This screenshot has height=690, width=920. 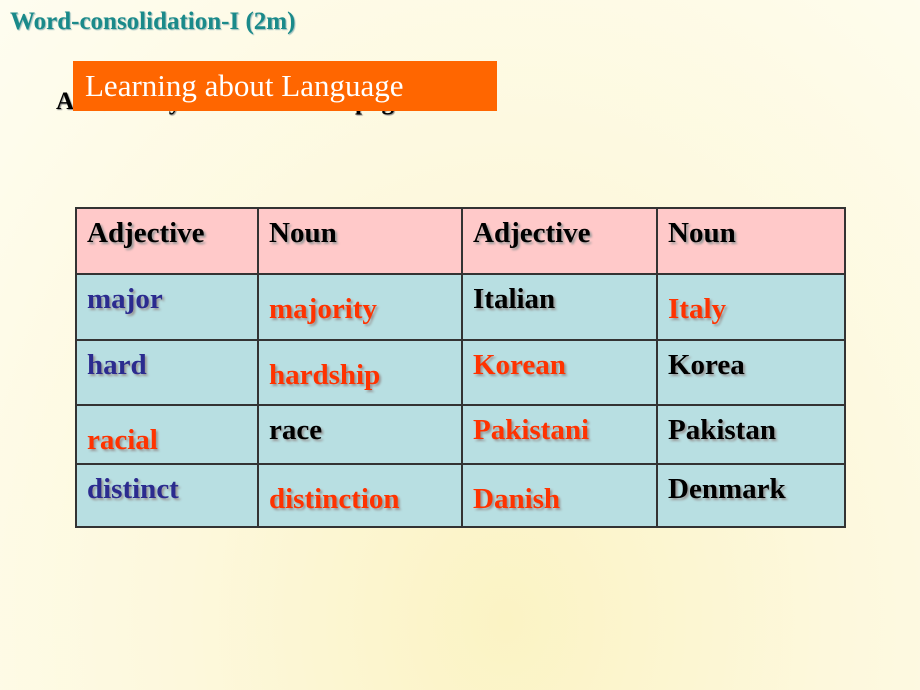 I want to click on table-cell: Pakistani, so click(x=559, y=434).